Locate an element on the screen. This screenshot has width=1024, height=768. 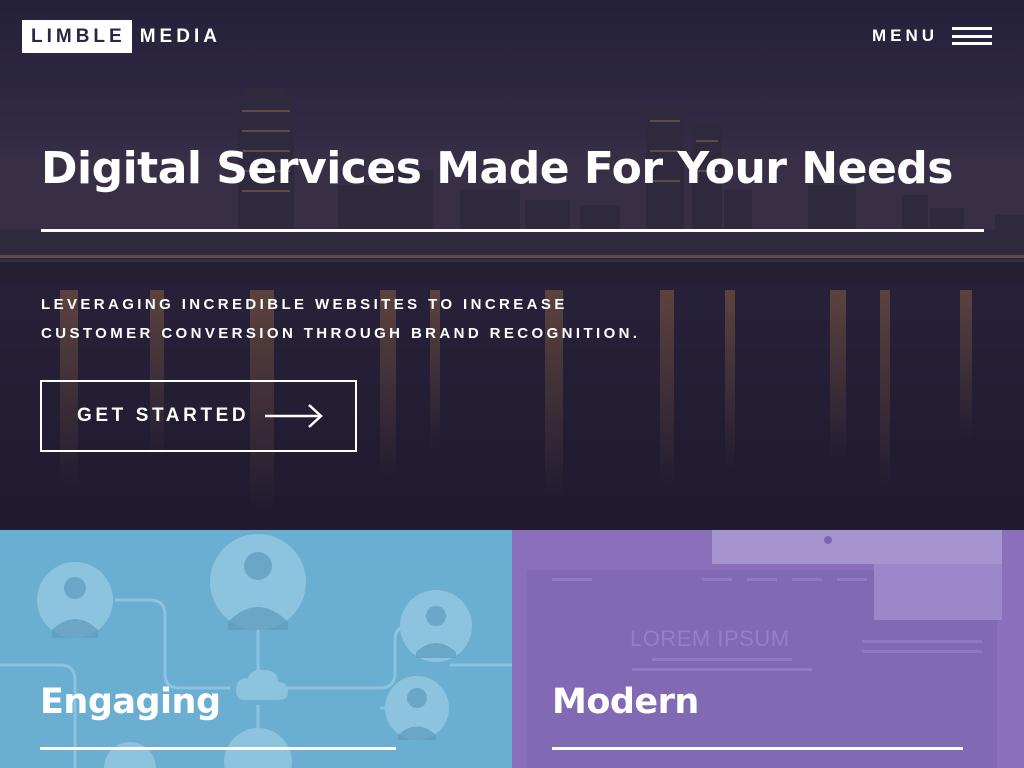
menu-button: MENU is located at coordinates (932, 36).